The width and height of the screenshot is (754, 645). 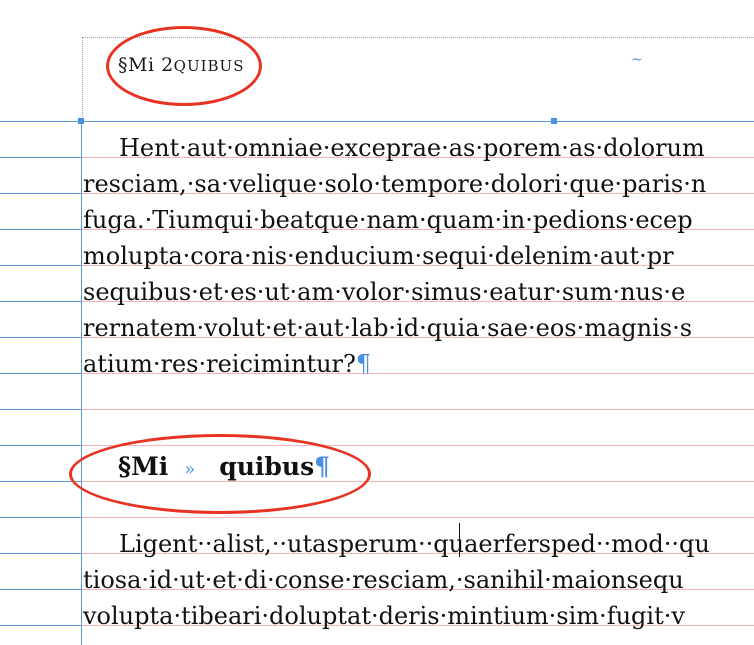 What do you see at coordinates (227, 364) in the screenshot?
I see `text-line: atium·res·reicimintur?¶` at bounding box center [227, 364].